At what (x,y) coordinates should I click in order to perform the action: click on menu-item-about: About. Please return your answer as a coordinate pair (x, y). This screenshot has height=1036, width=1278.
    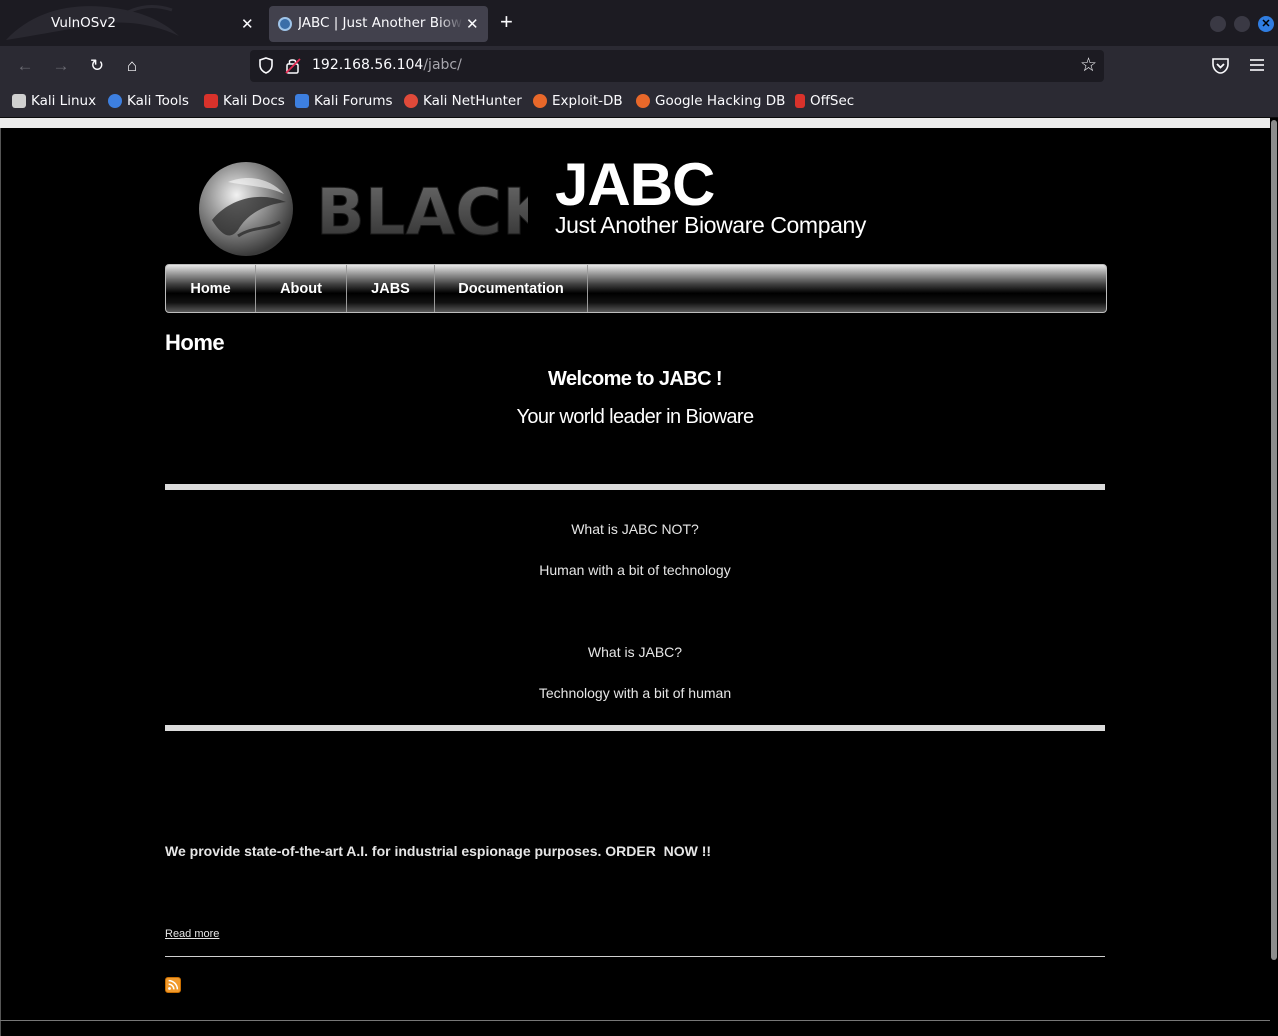
    Looking at the image, I should click on (301, 288).